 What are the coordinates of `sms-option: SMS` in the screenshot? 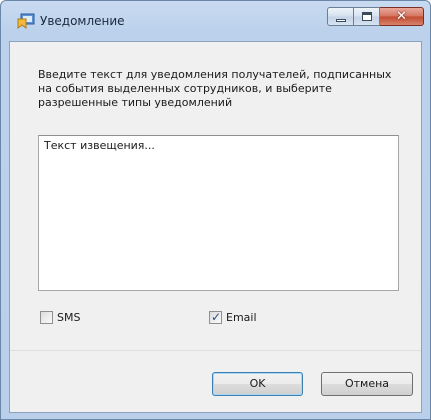 It's located at (60, 317).